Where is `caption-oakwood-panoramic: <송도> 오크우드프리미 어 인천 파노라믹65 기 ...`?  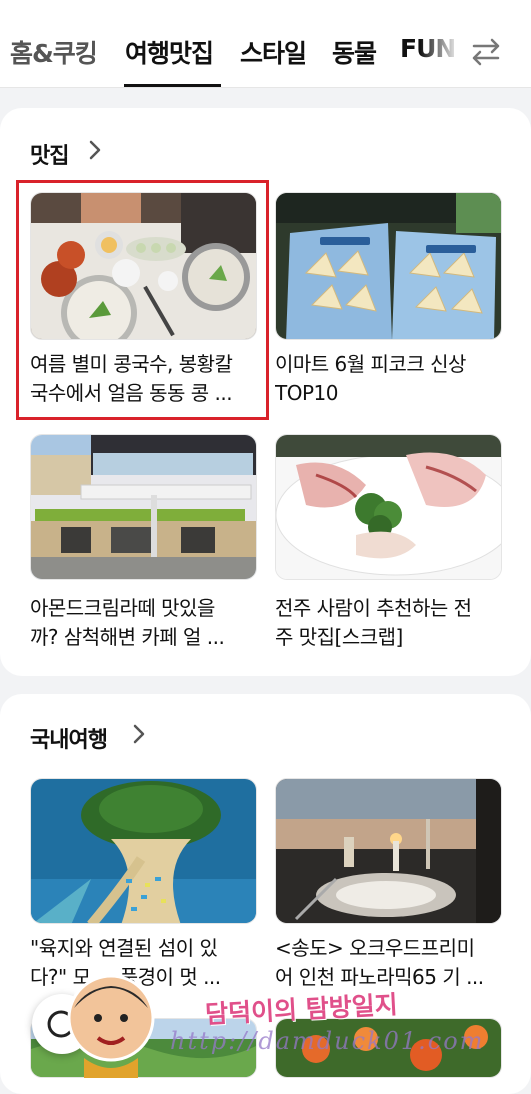
caption-oakwood-panoramic: <송도> 오크우드프리미 어 인천 파노라믹65 기 ... is located at coordinates (390, 963).